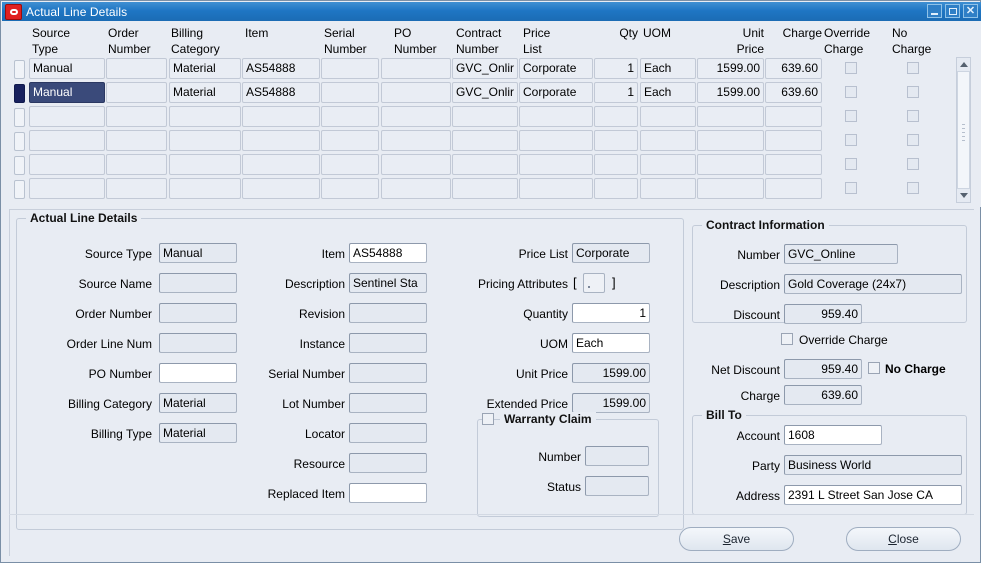 The height and width of the screenshot is (563, 981). I want to click on source-name-field, so click(198, 283).